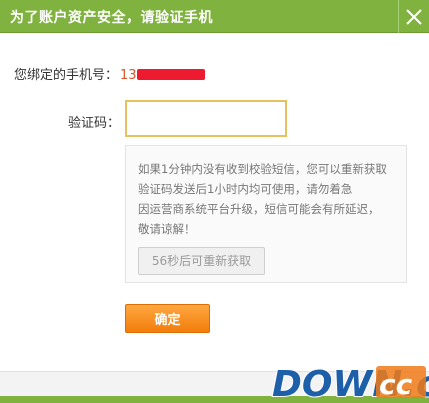 This screenshot has height=403, width=429. I want to click on close-button, so click(413, 16).